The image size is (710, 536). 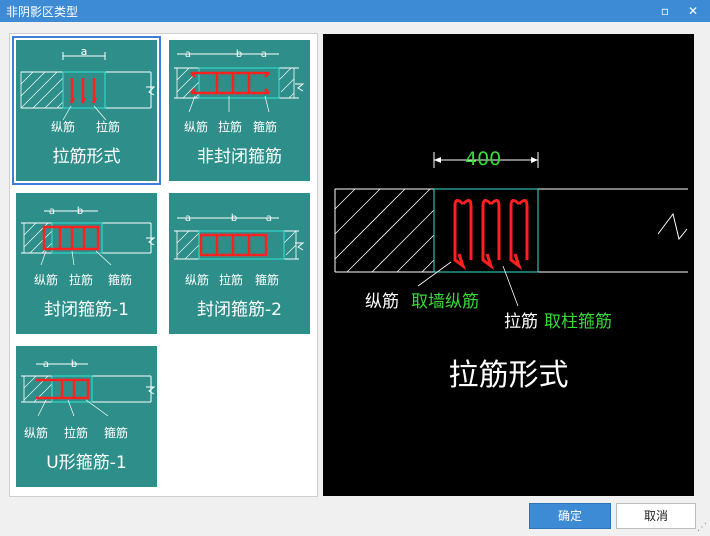 I want to click on title-bar: 非阴影区类型 ▫ ✕, so click(x=355, y=11).